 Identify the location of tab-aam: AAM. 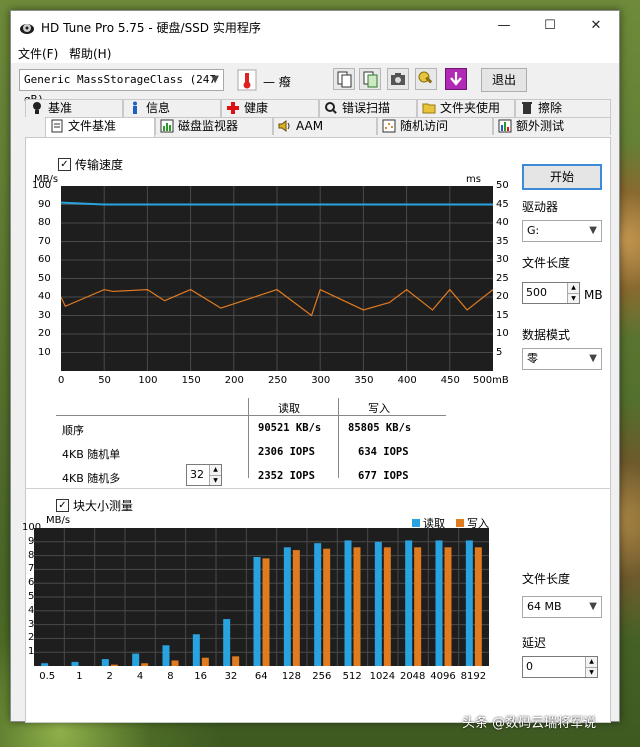
(325, 126).